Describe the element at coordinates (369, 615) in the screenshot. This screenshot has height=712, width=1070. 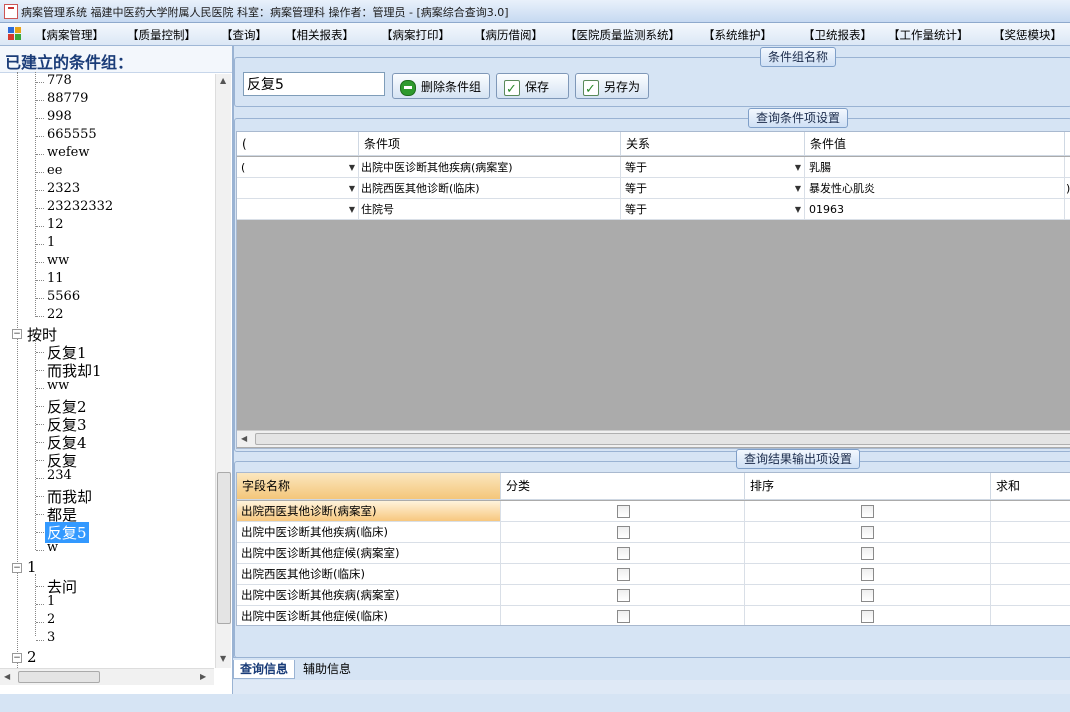
I see `field-name-cell: 出院中医诊断其他症候(临床)` at that location.